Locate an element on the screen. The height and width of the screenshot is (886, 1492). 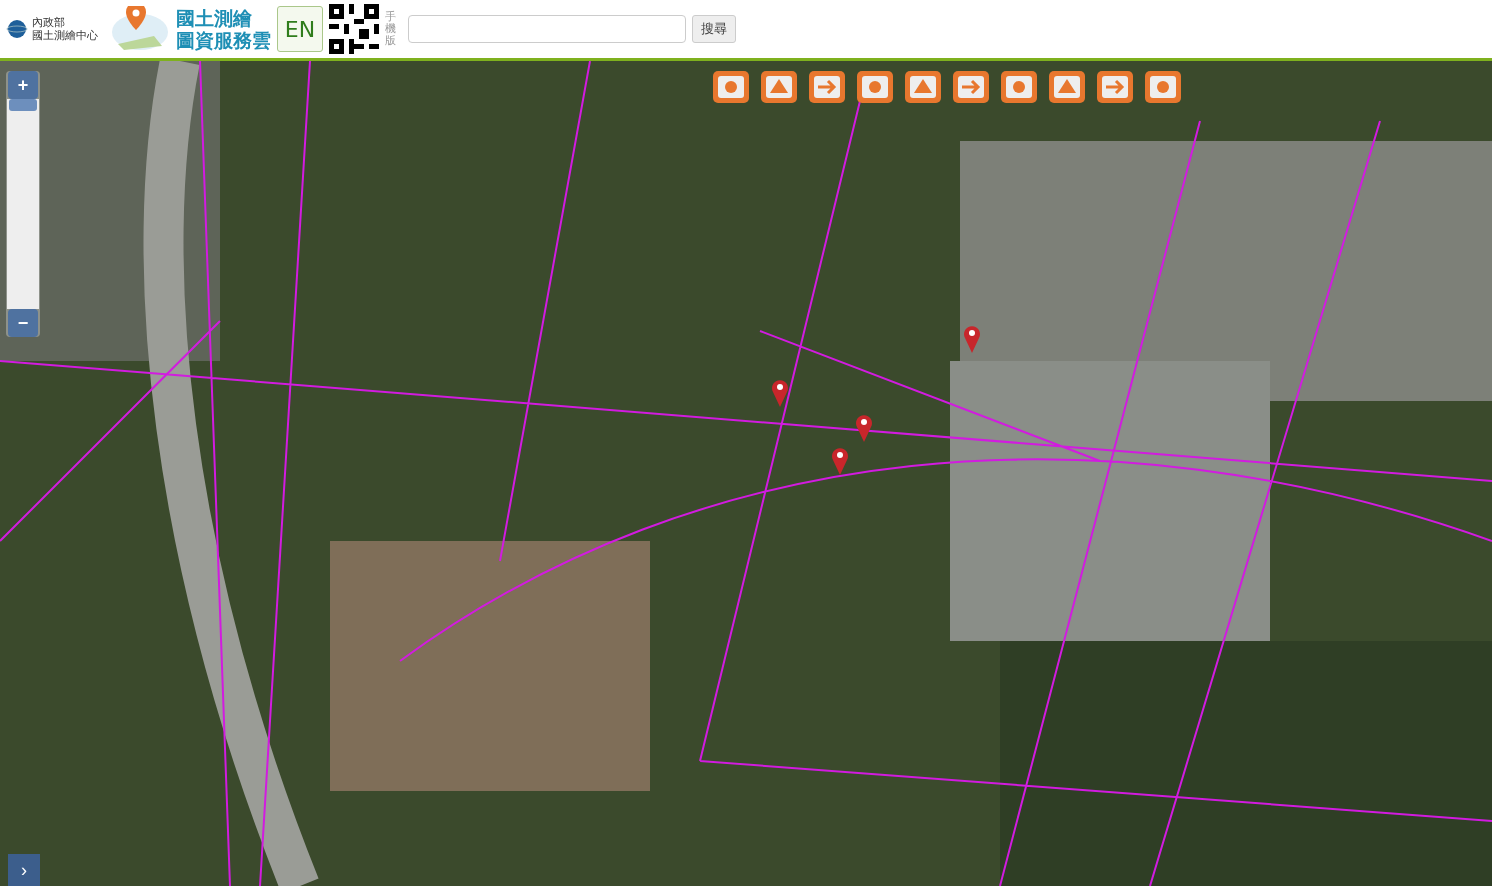
zoom-in-button: + is located at coordinates (23, 85).